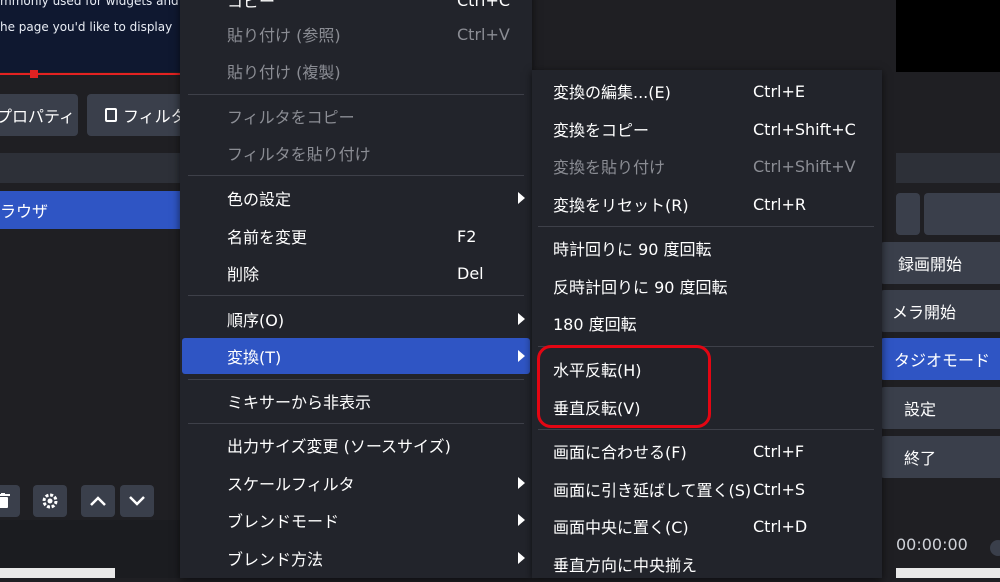  What do you see at coordinates (111, 115) in the screenshot?
I see `filter-icon` at bounding box center [111, 115].